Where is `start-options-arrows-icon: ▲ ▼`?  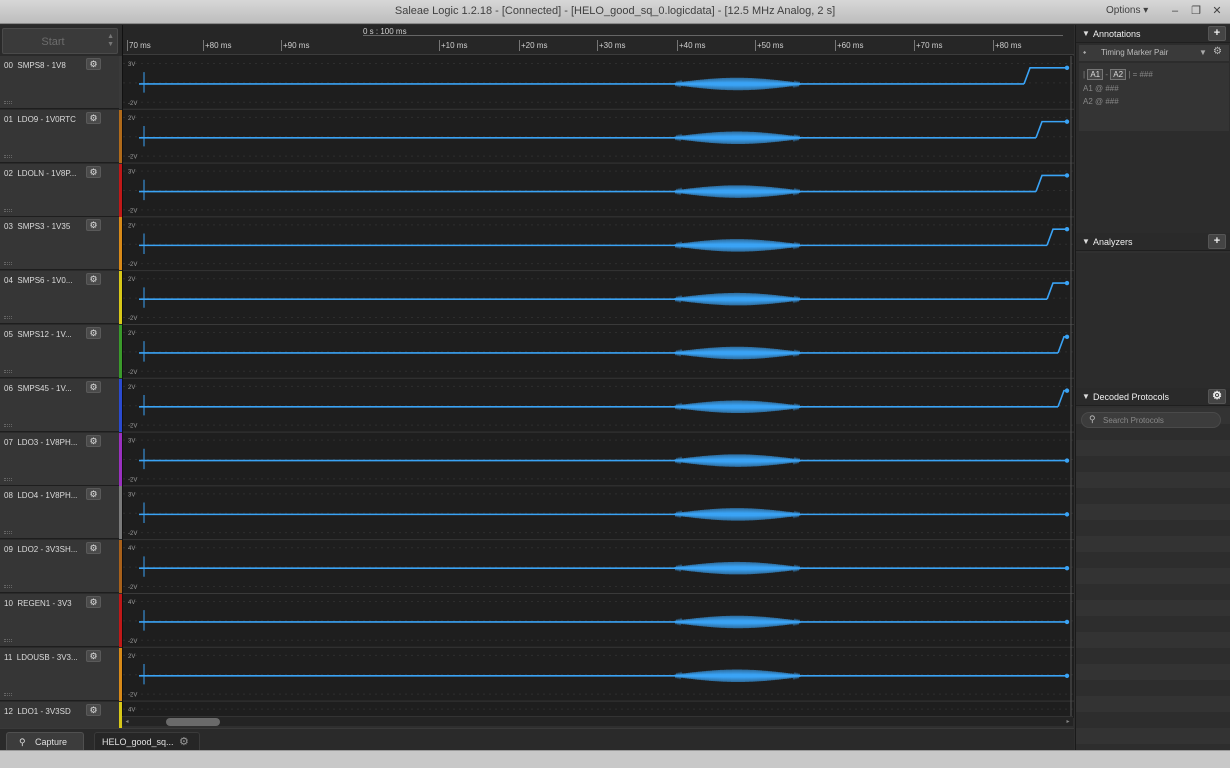
start-options-arrows-icon: ▲ ▼ is located at coordinates (110, 41).